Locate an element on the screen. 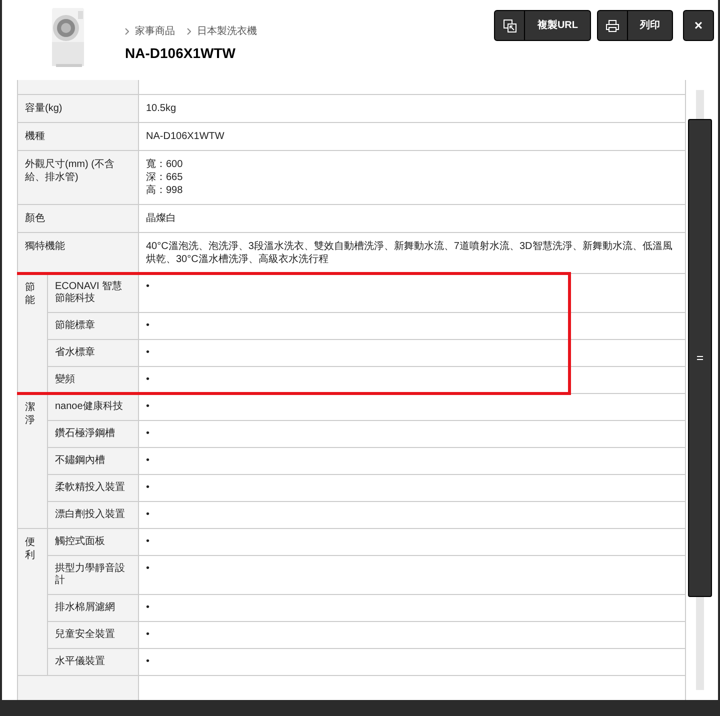 This screenshot has height=716, width=720. breadcrumb-link: 家事商品 is located at coordinates (155, 31).